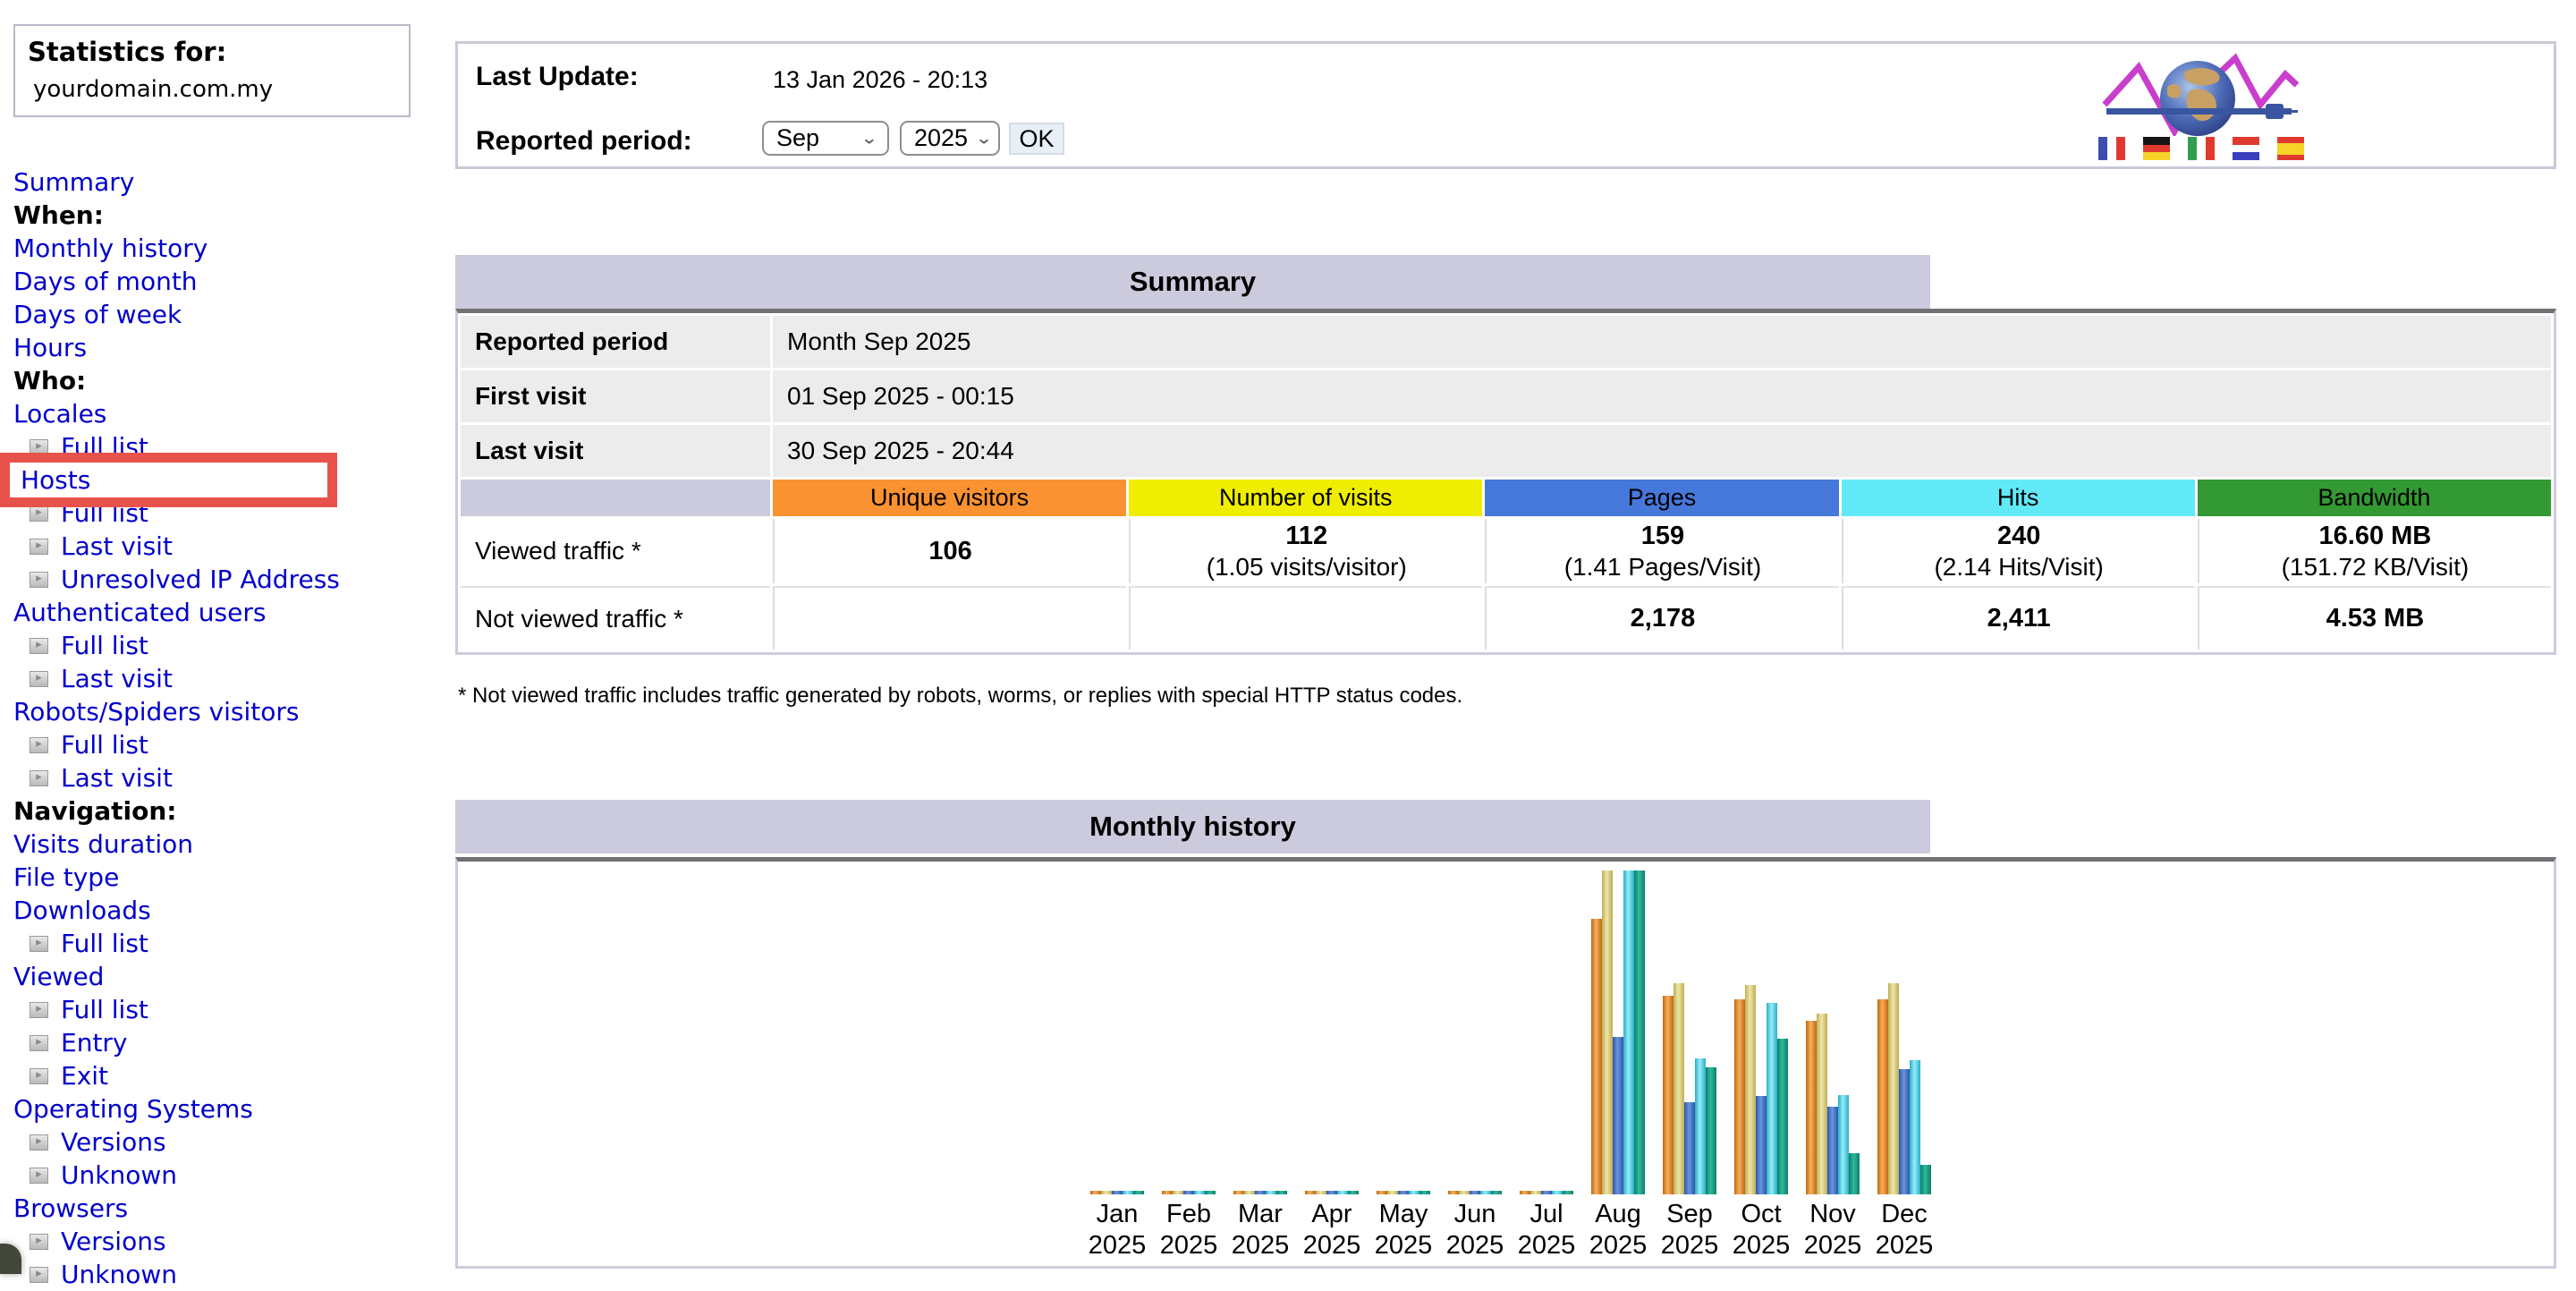 Image resolution: width=2576 pixels, height=1291 pixels. Describe the element at coordinates (223, 910) in the screenshot. I see `sidebar-row: Downloads` at that location.